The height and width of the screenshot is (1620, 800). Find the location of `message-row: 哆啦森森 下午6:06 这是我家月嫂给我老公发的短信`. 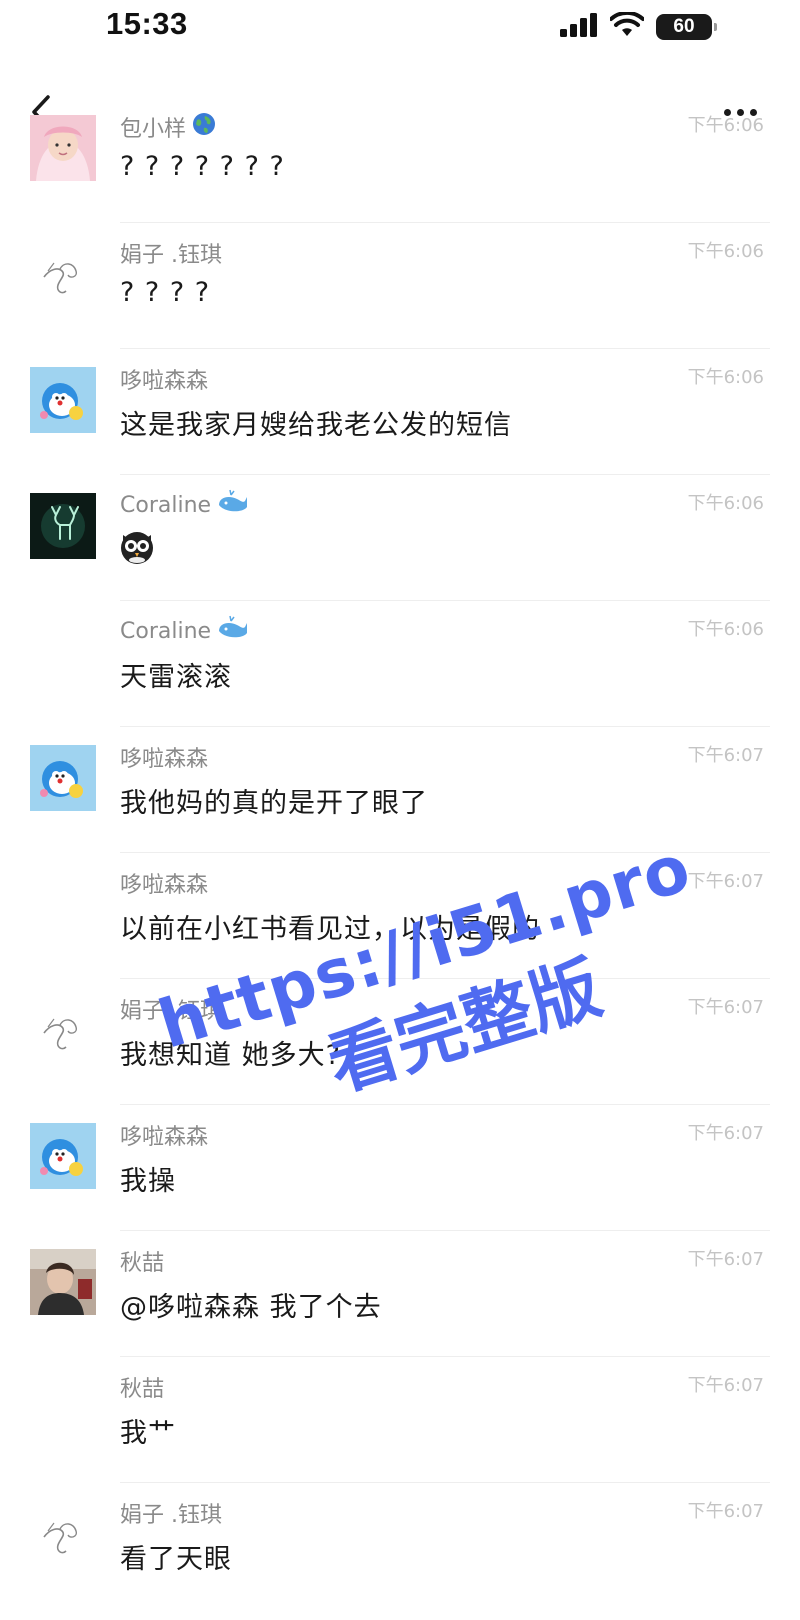

message-row: 哆啦森森 下午6:06 这是我家月嫂给我老公发的短信 is located at coordinates (400, 412).